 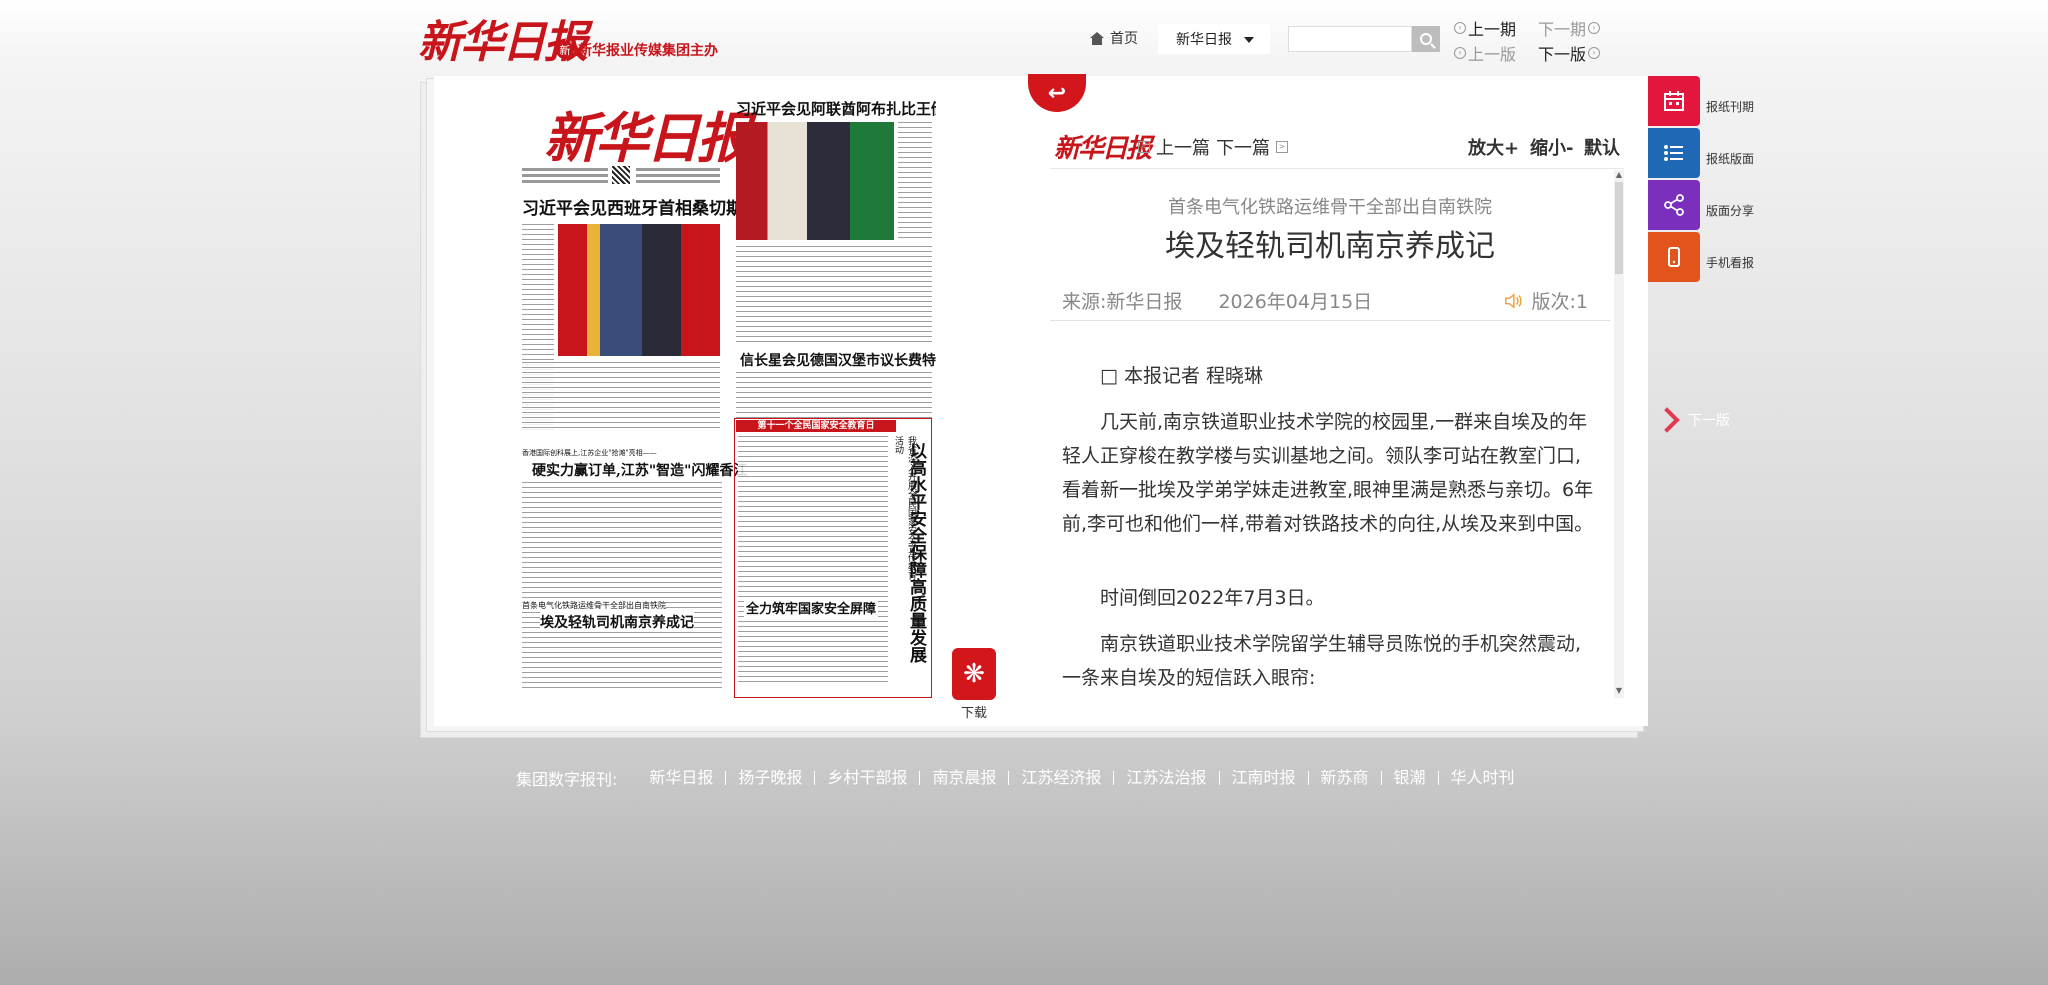 I want to click on article-nav: < 上一篇 下一篇 >, so click(x=1213, y=147).